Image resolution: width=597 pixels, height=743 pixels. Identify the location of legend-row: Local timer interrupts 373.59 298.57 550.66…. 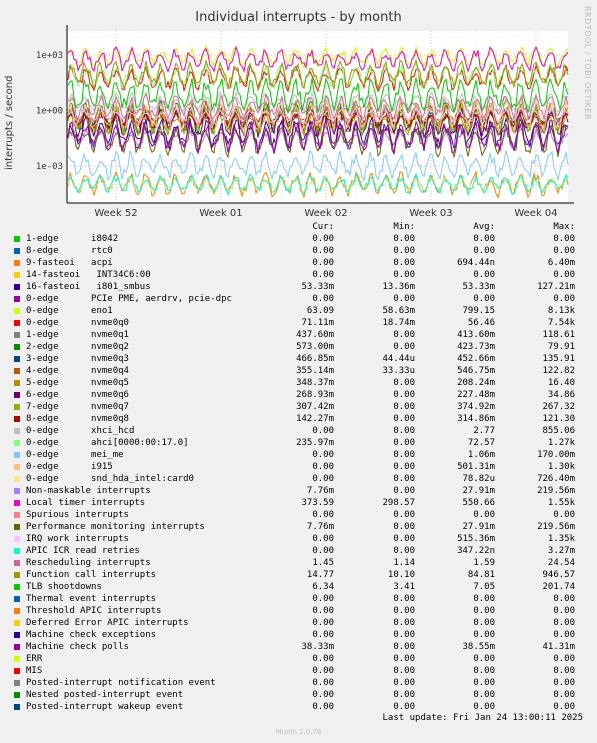
(298, 504).